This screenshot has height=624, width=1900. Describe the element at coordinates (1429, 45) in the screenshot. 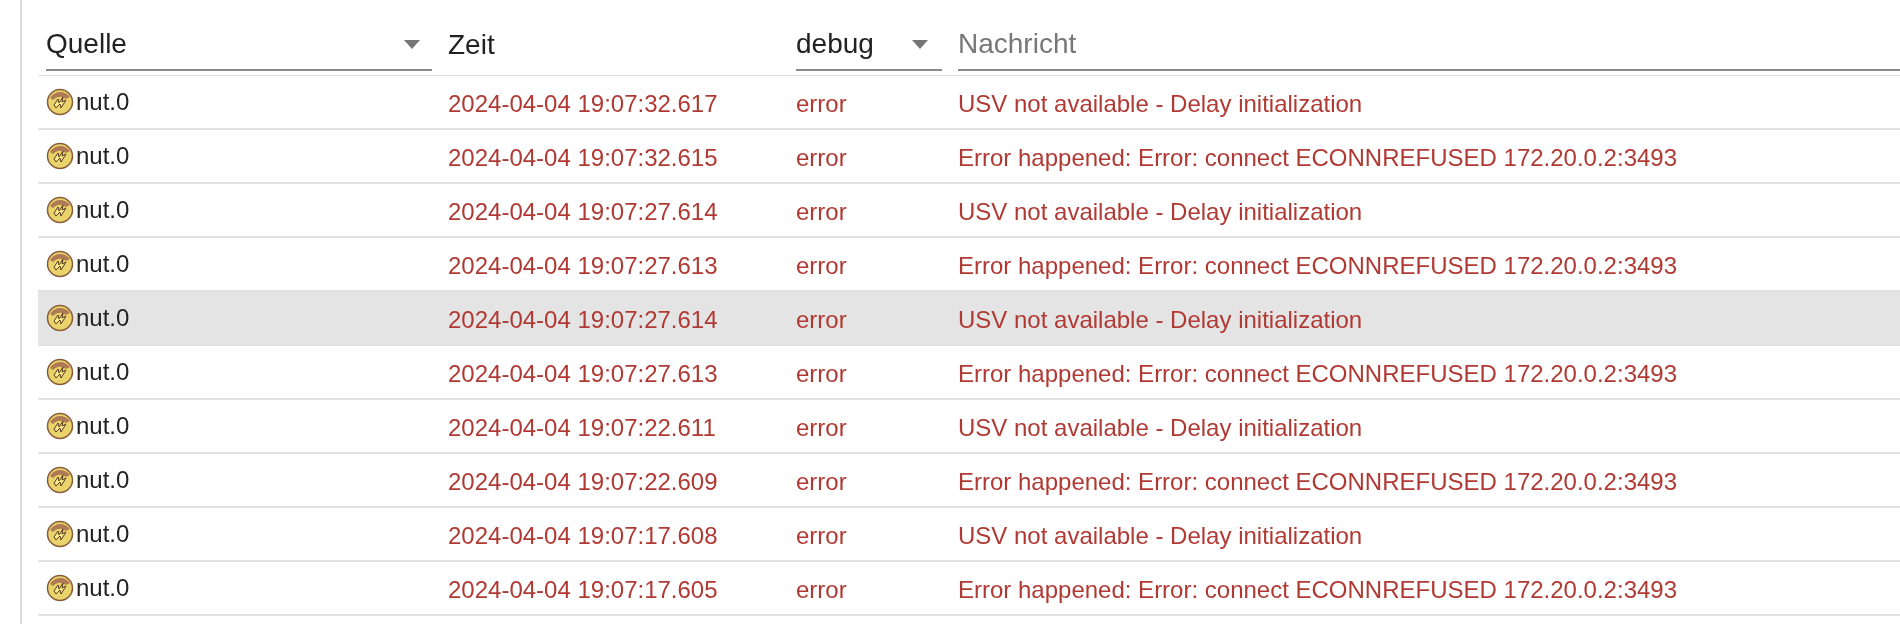

I see `message-filter-field: Nachricht` at that location.